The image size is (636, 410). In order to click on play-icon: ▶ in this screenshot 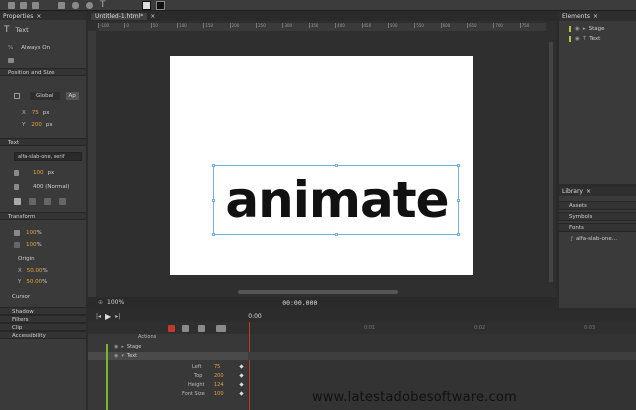, I will do `click(108, 316)`.